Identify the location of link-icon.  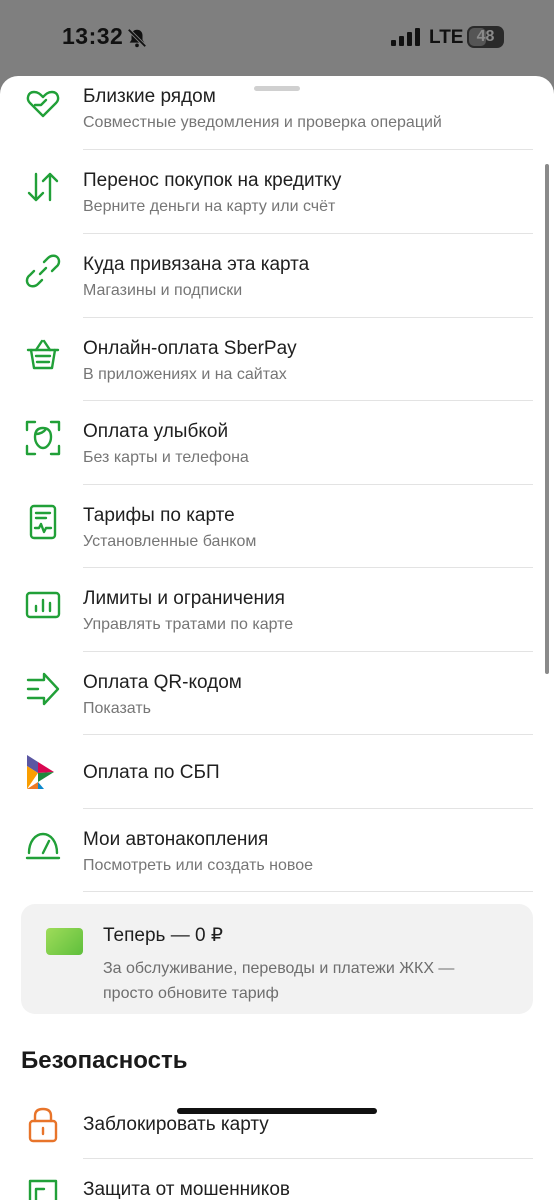
(43, 271).